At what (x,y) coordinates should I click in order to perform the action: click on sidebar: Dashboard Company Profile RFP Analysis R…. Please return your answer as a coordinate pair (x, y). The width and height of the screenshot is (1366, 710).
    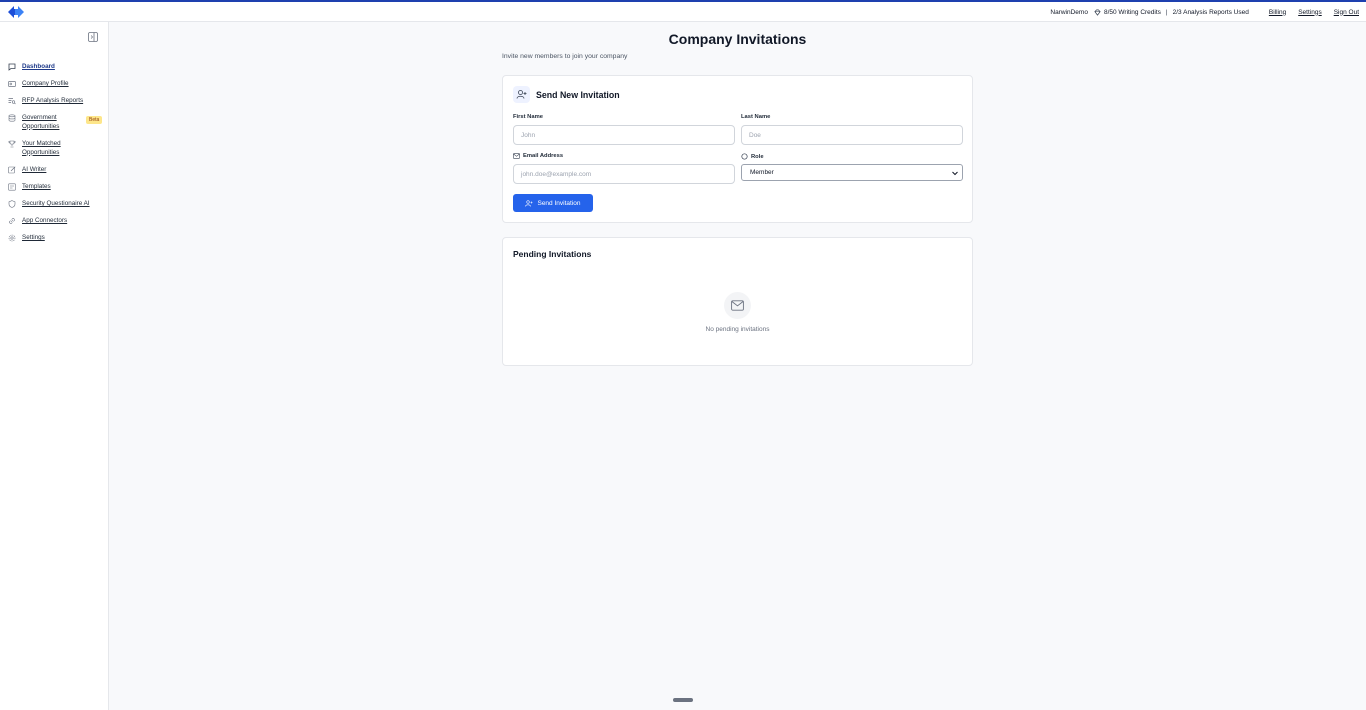
    Looking at the image, I should click on (54, 366).